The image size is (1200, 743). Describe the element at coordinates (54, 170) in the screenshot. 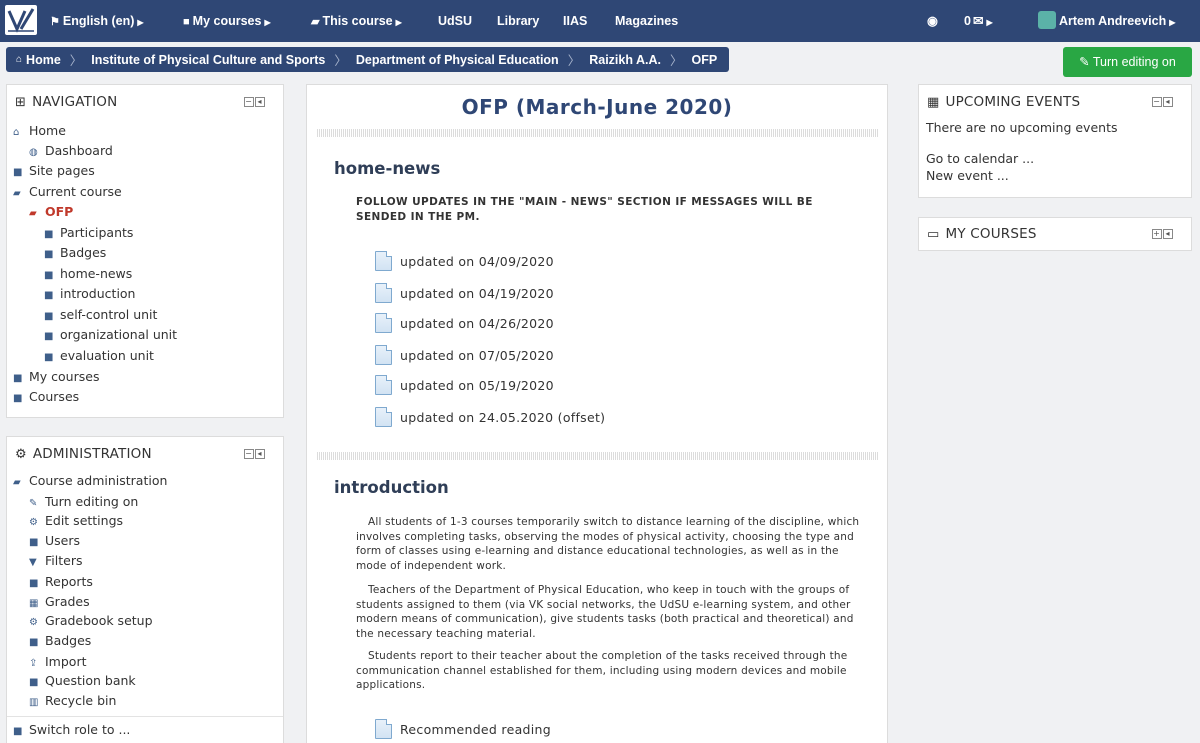

I see `nav-item-site-pages: ■ Site pages` at that location.